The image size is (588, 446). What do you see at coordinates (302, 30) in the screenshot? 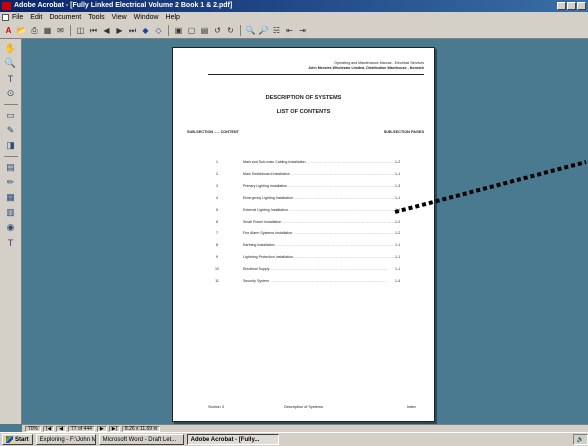
I see `next-highlight-icon: ⇥` at bounding box center [302, 30].